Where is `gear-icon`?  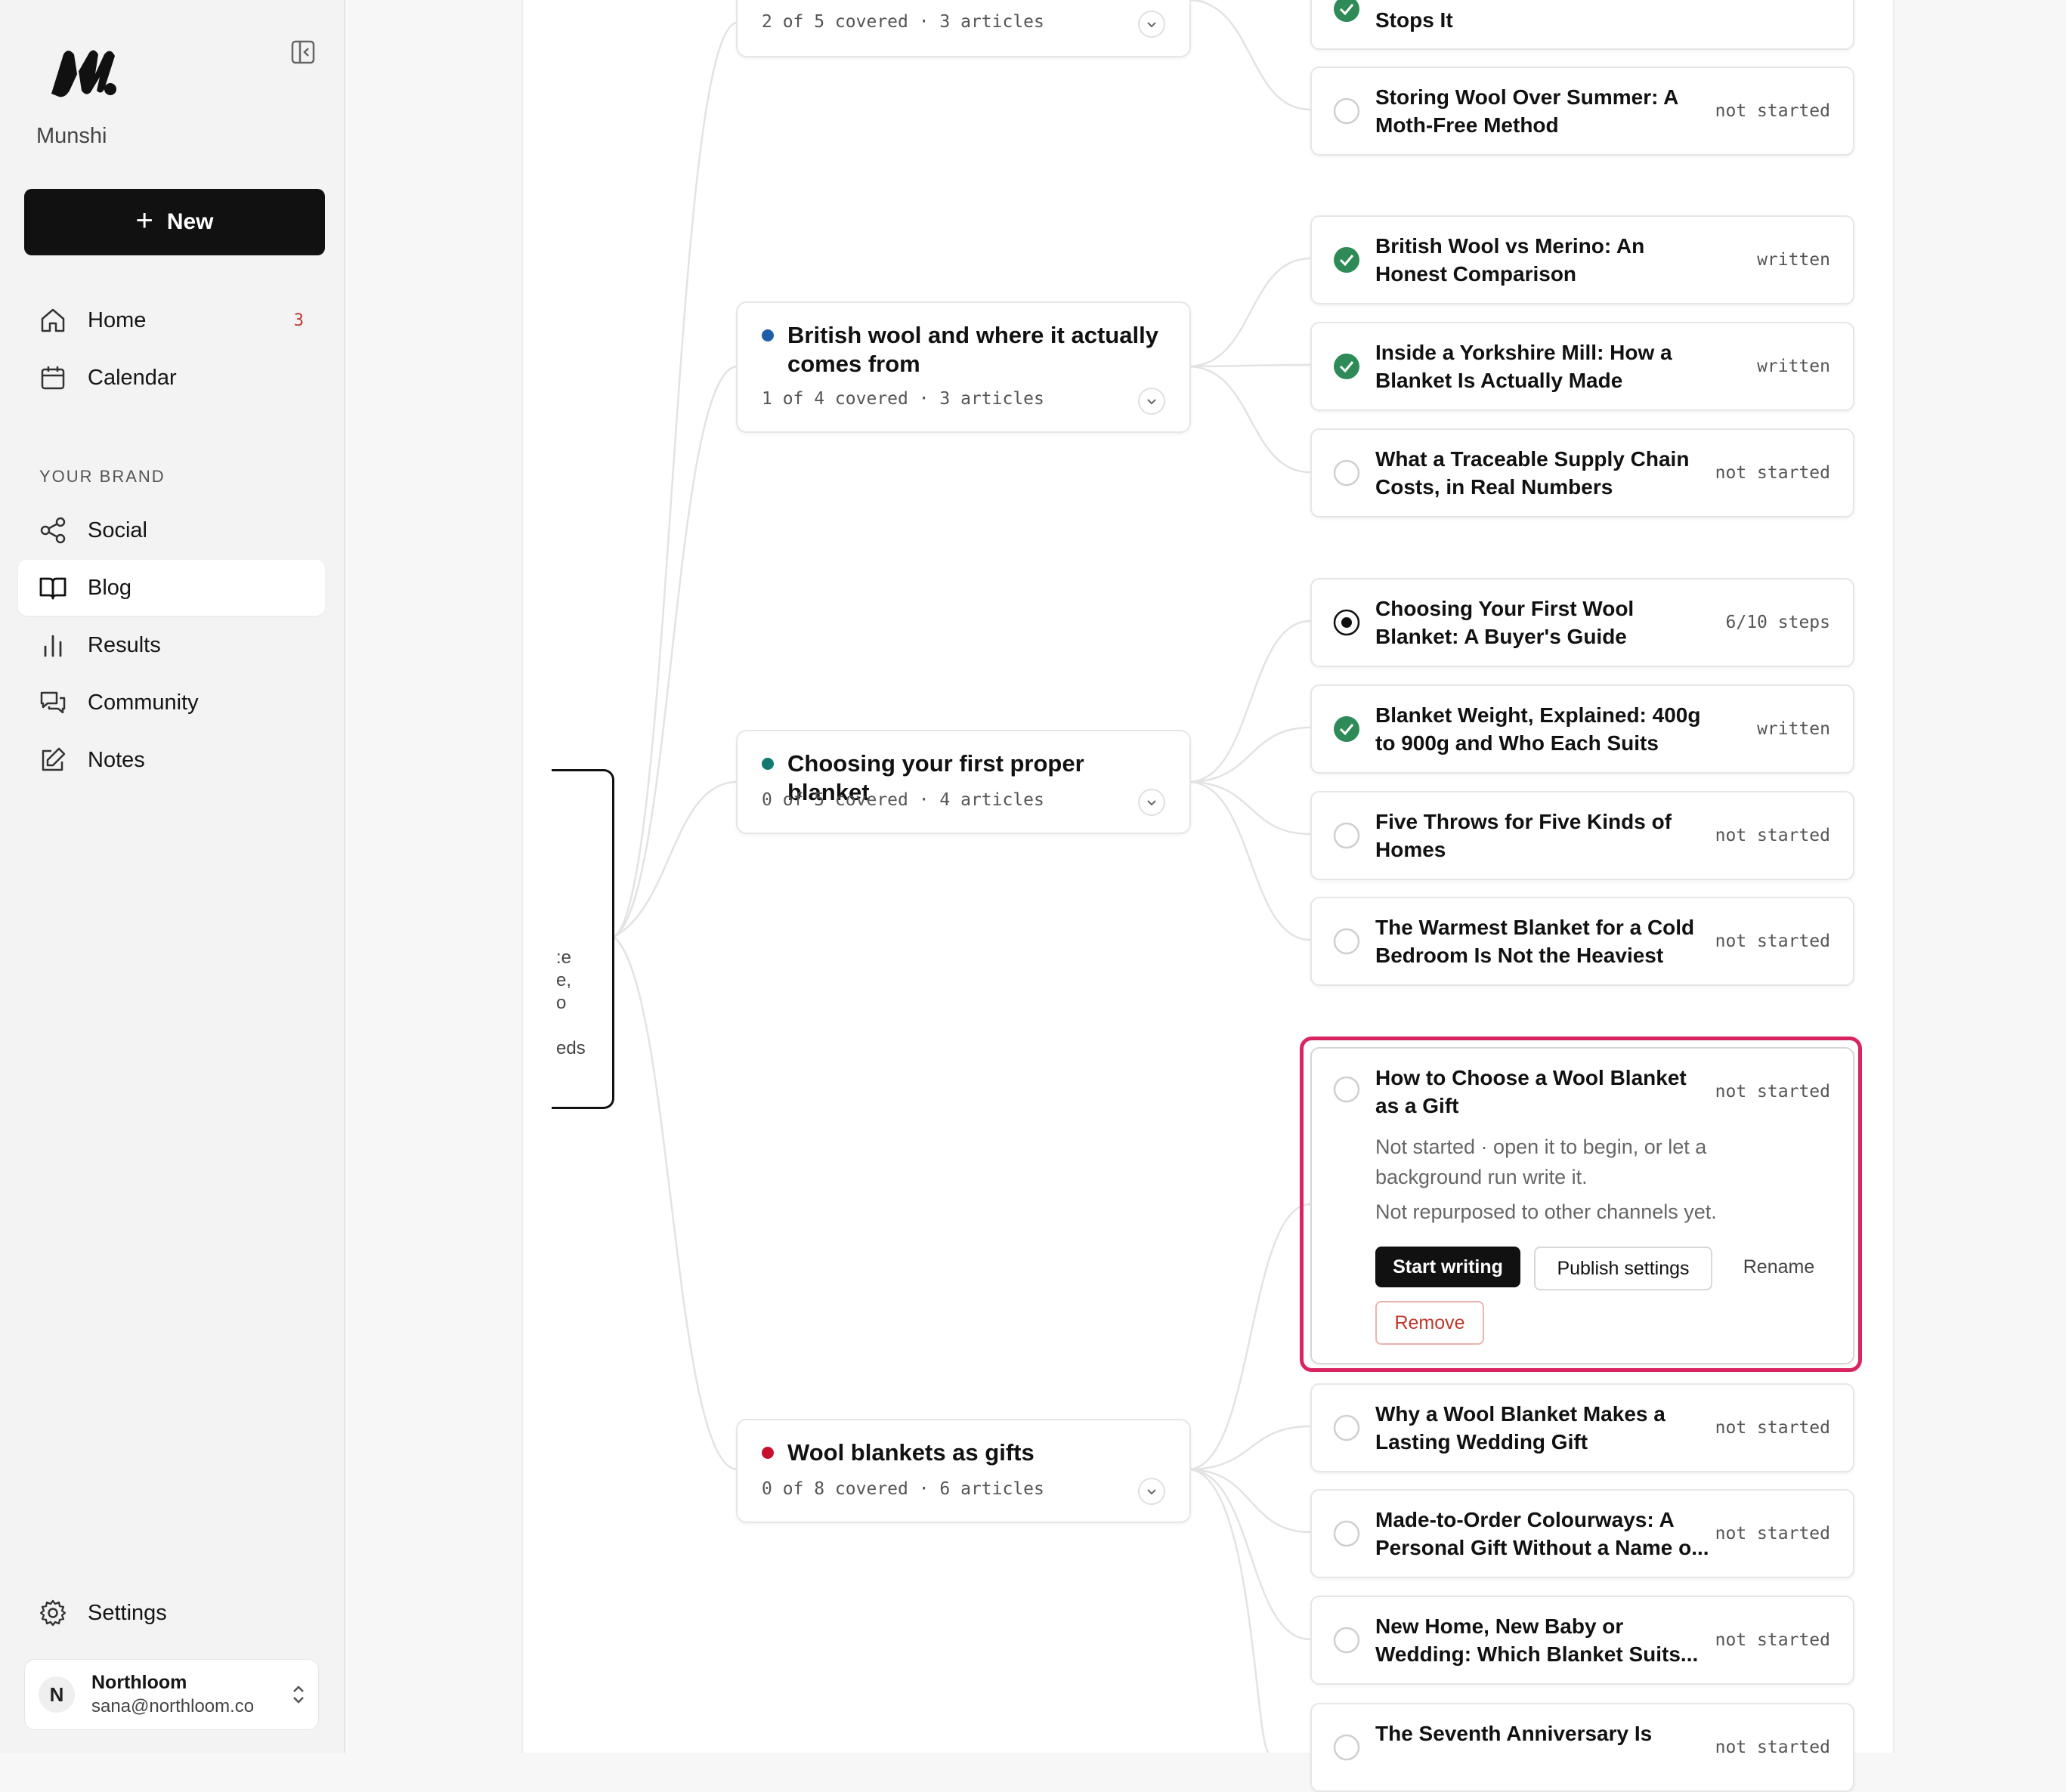
gear-icon is located at coordinates (52, 1613).